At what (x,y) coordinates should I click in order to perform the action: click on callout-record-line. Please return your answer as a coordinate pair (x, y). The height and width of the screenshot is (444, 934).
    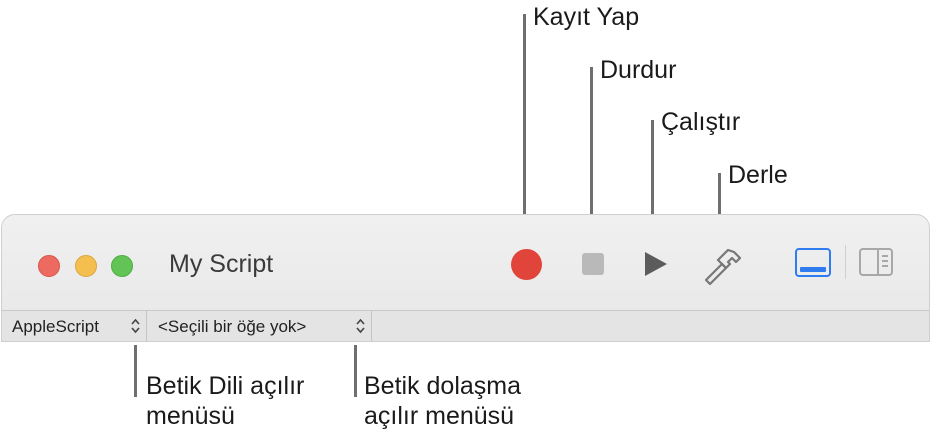
    Looking at the image, I should click on (524, 130).